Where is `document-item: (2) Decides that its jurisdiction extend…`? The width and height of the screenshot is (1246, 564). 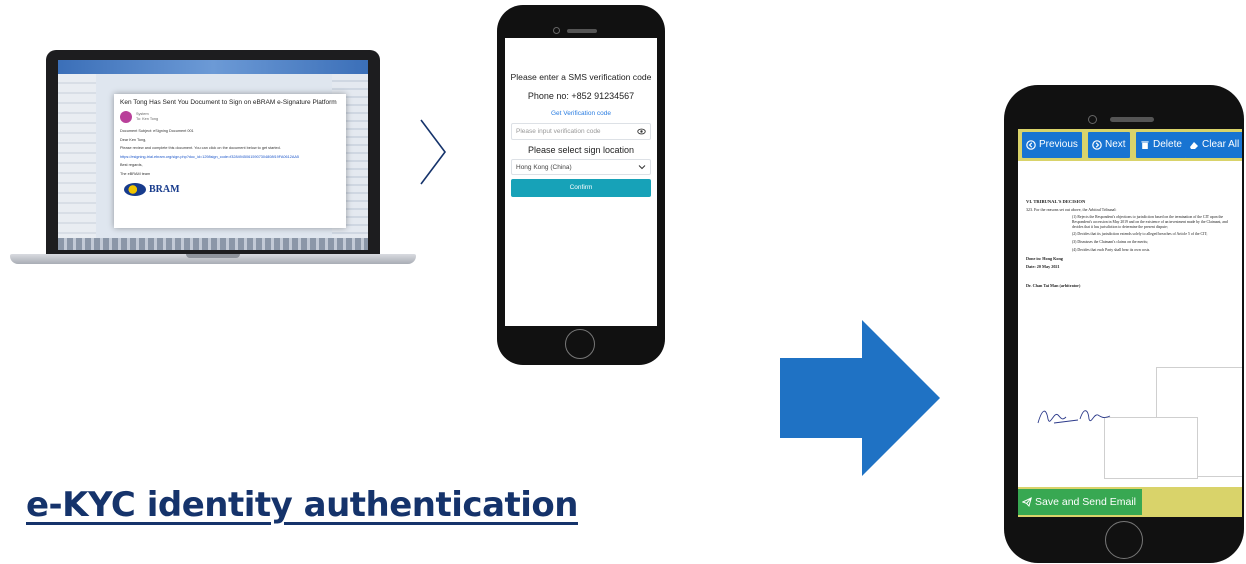 document-item: (2) Decides that its jurisdiction extend… is located at coordinates (1140, 234).